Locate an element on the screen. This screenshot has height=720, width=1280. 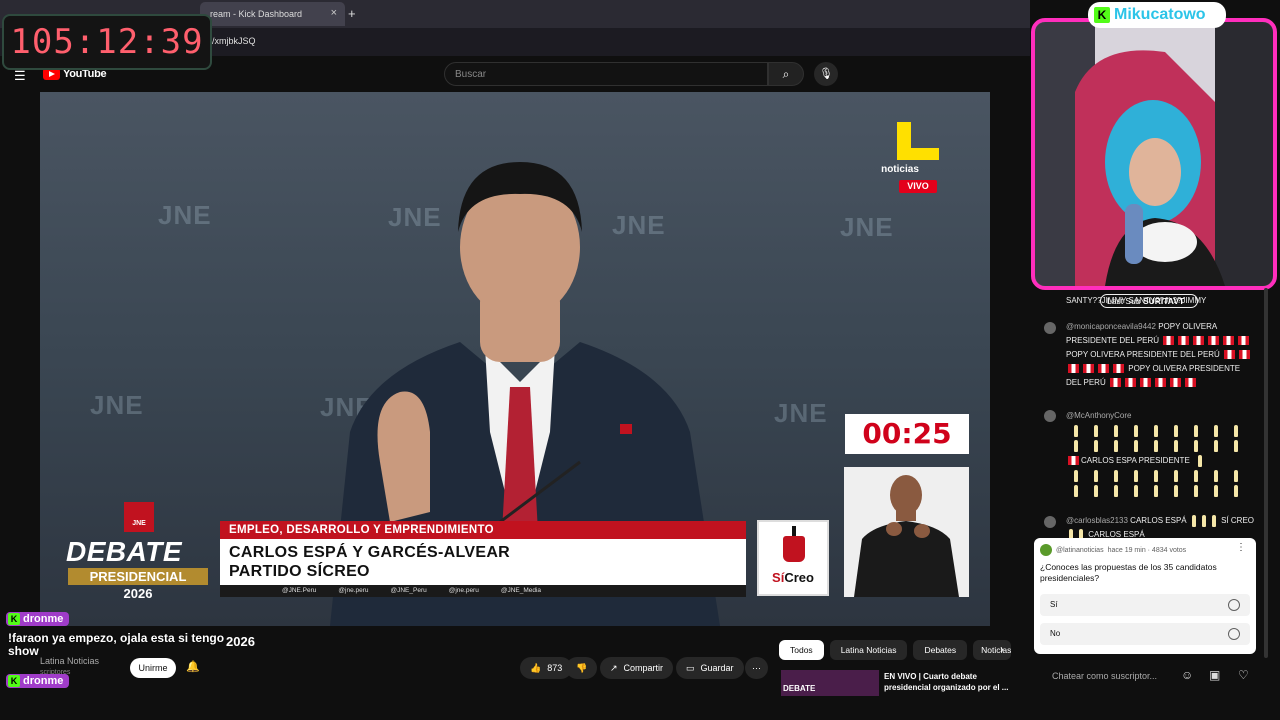
chat-text: SANTY??JIMMY SANTY??JI ??JIMMY is located at coordinates (1136, 300).